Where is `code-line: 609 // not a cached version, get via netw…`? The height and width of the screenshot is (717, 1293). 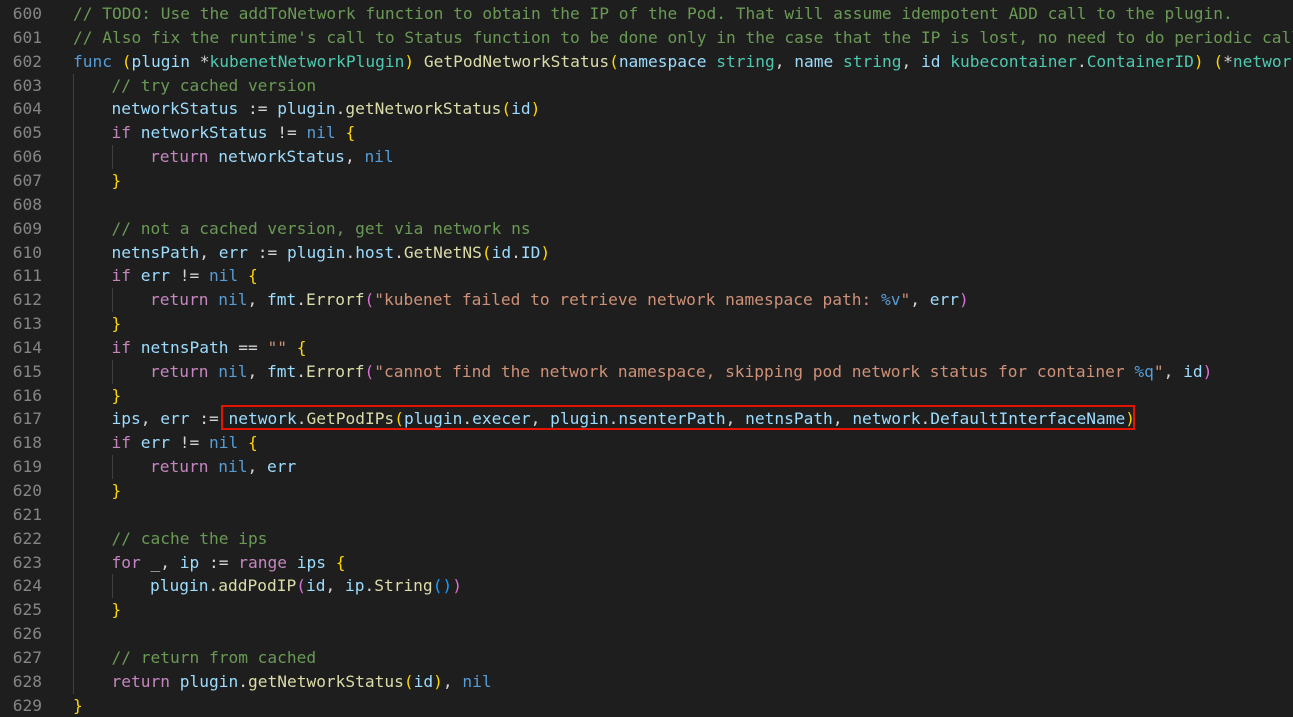 code-line: 609 // not a cached version, get via netw… is located at coordinates (646, 229).